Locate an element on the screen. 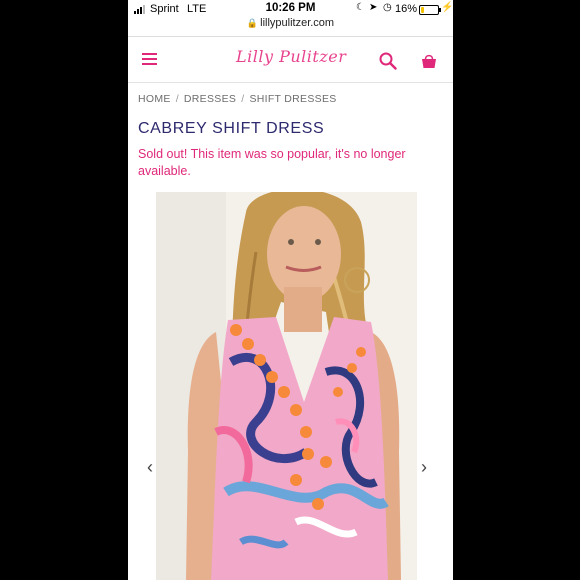 The width and height of the screenshot is (580, 580). location-icon: ➤ is located at coordinates (373, 7).